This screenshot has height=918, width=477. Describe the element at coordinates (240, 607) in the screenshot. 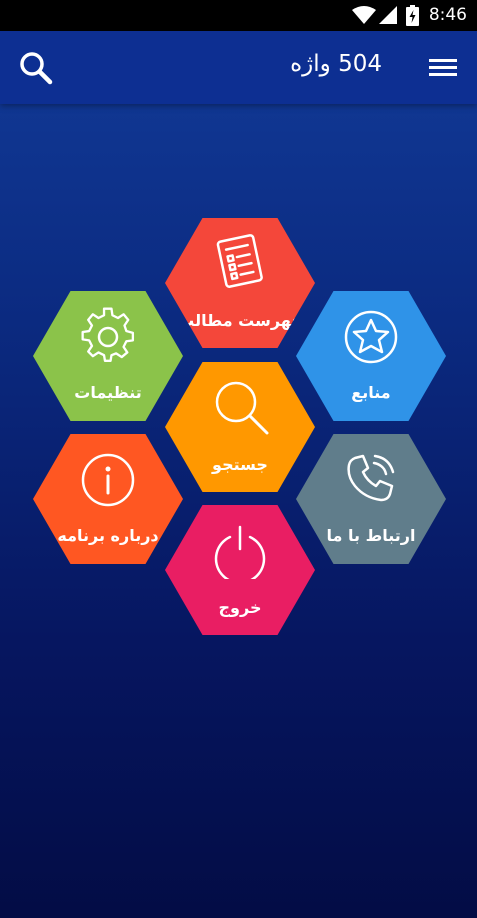

I see `exit-label: خروج` at that location.